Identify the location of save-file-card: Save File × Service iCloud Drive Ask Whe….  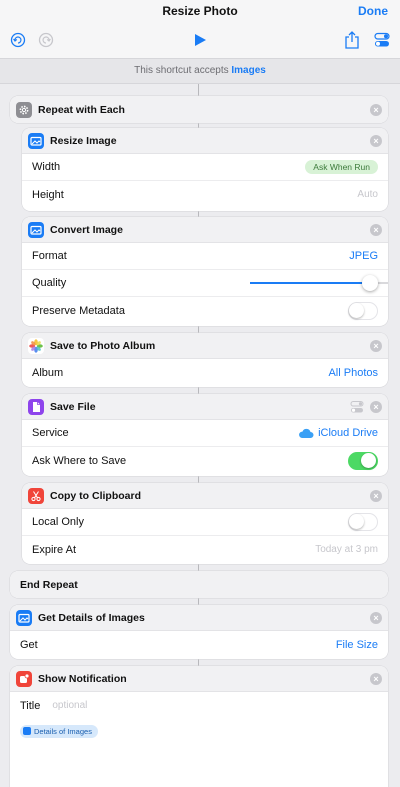
(205, 435).